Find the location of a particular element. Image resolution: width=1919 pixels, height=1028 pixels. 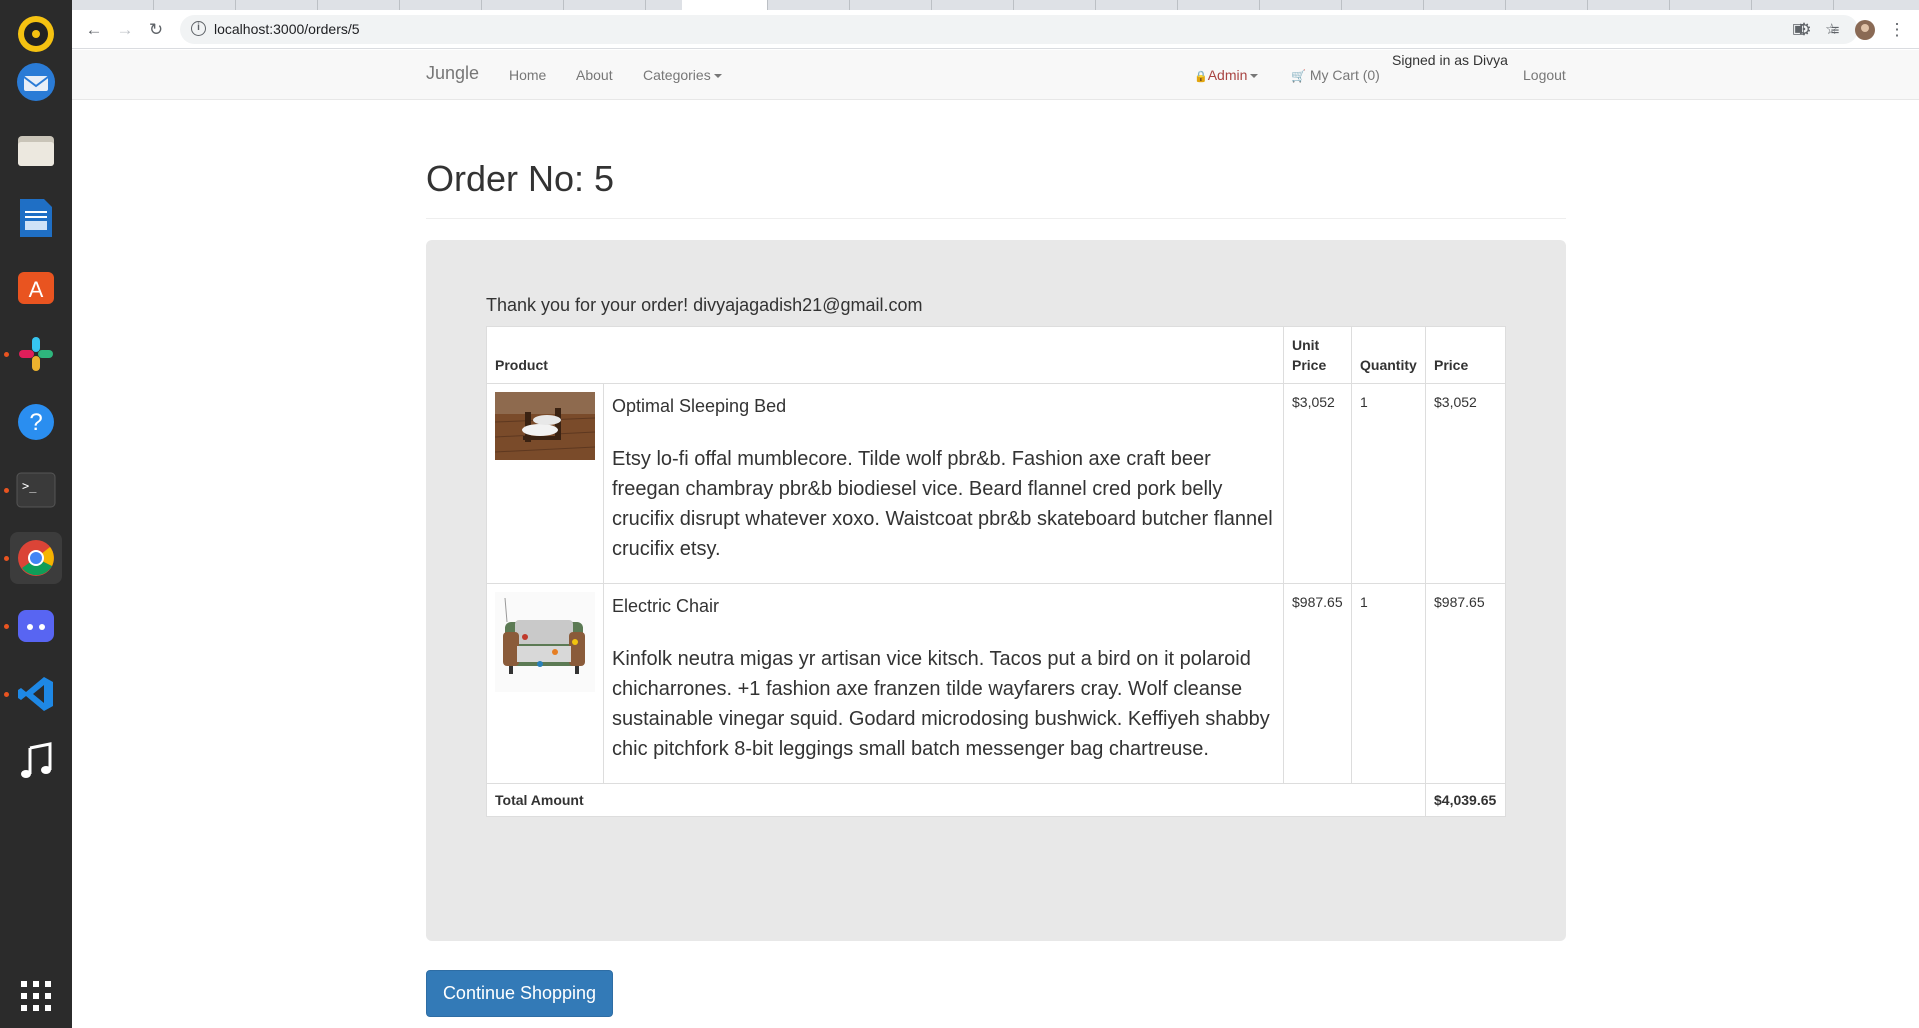

product-image-bed is located at coordinates (545, 426).